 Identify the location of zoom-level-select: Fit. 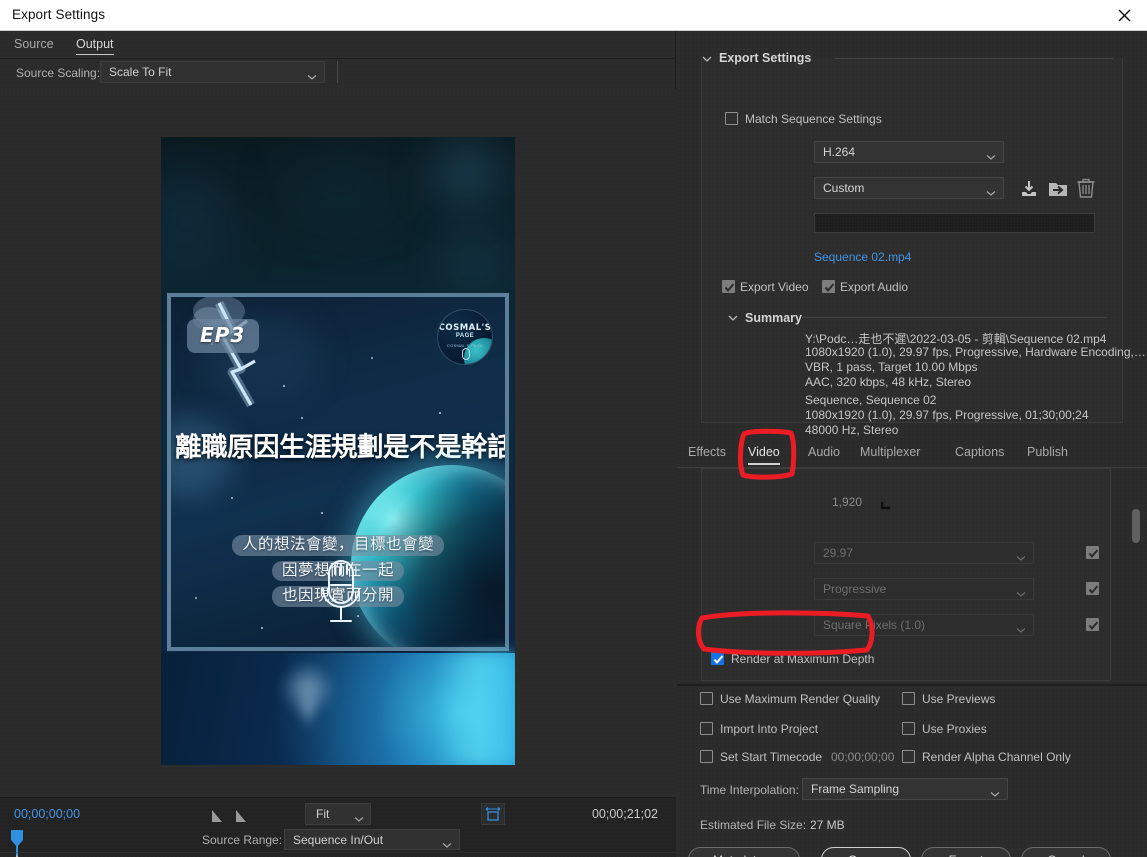
(338, 814).